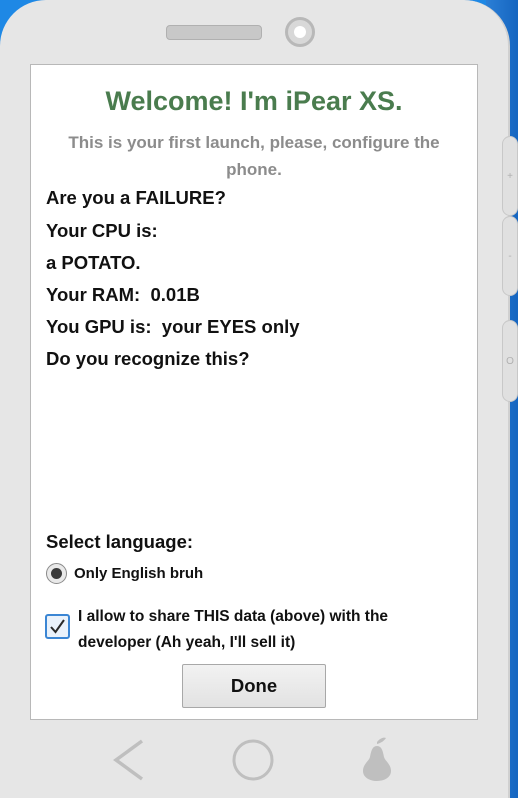 The image size is (518, 798). I want to click on checkmark-icon, so click(57, 626).